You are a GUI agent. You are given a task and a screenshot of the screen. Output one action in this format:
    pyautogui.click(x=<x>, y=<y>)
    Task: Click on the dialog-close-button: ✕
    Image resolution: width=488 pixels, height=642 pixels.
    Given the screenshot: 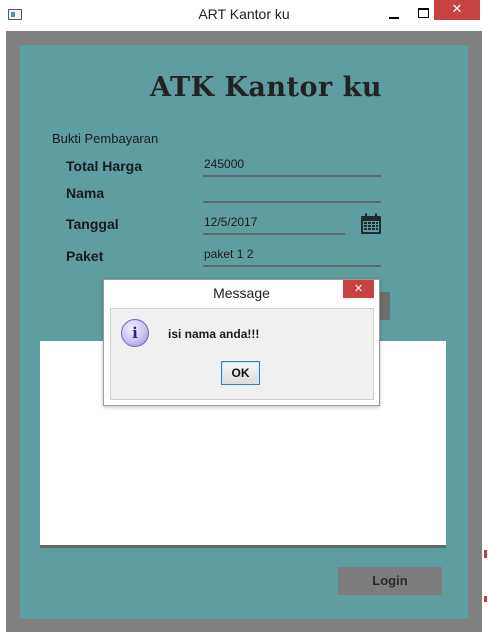 What is the action you would take?
    pyautogui.click(x=358, y=289)
    